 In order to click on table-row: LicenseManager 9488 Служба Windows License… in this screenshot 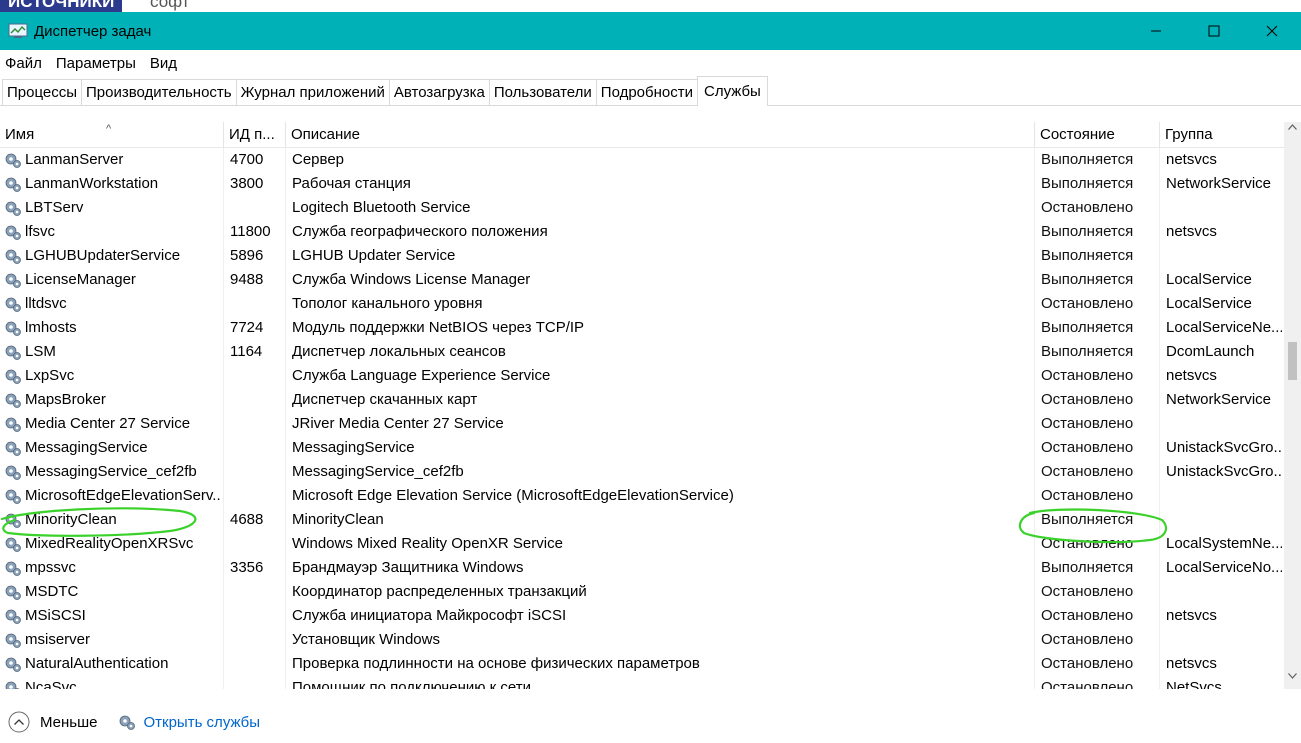, I will do `click(650, 280)`.